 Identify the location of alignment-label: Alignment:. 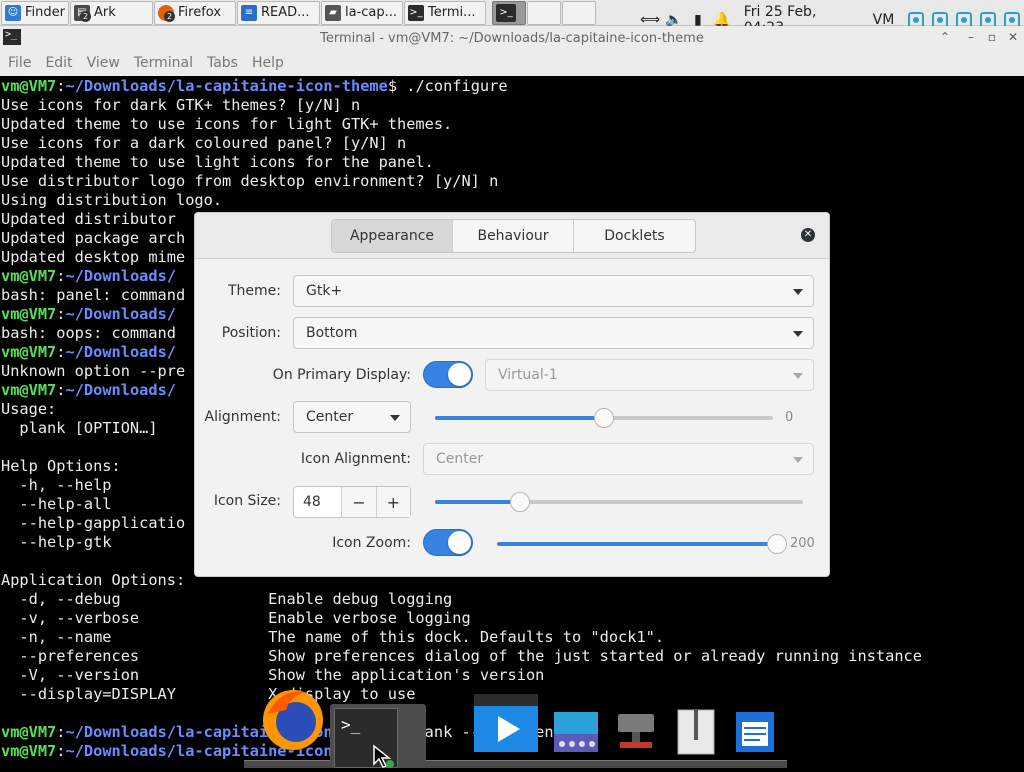
(242, 417).